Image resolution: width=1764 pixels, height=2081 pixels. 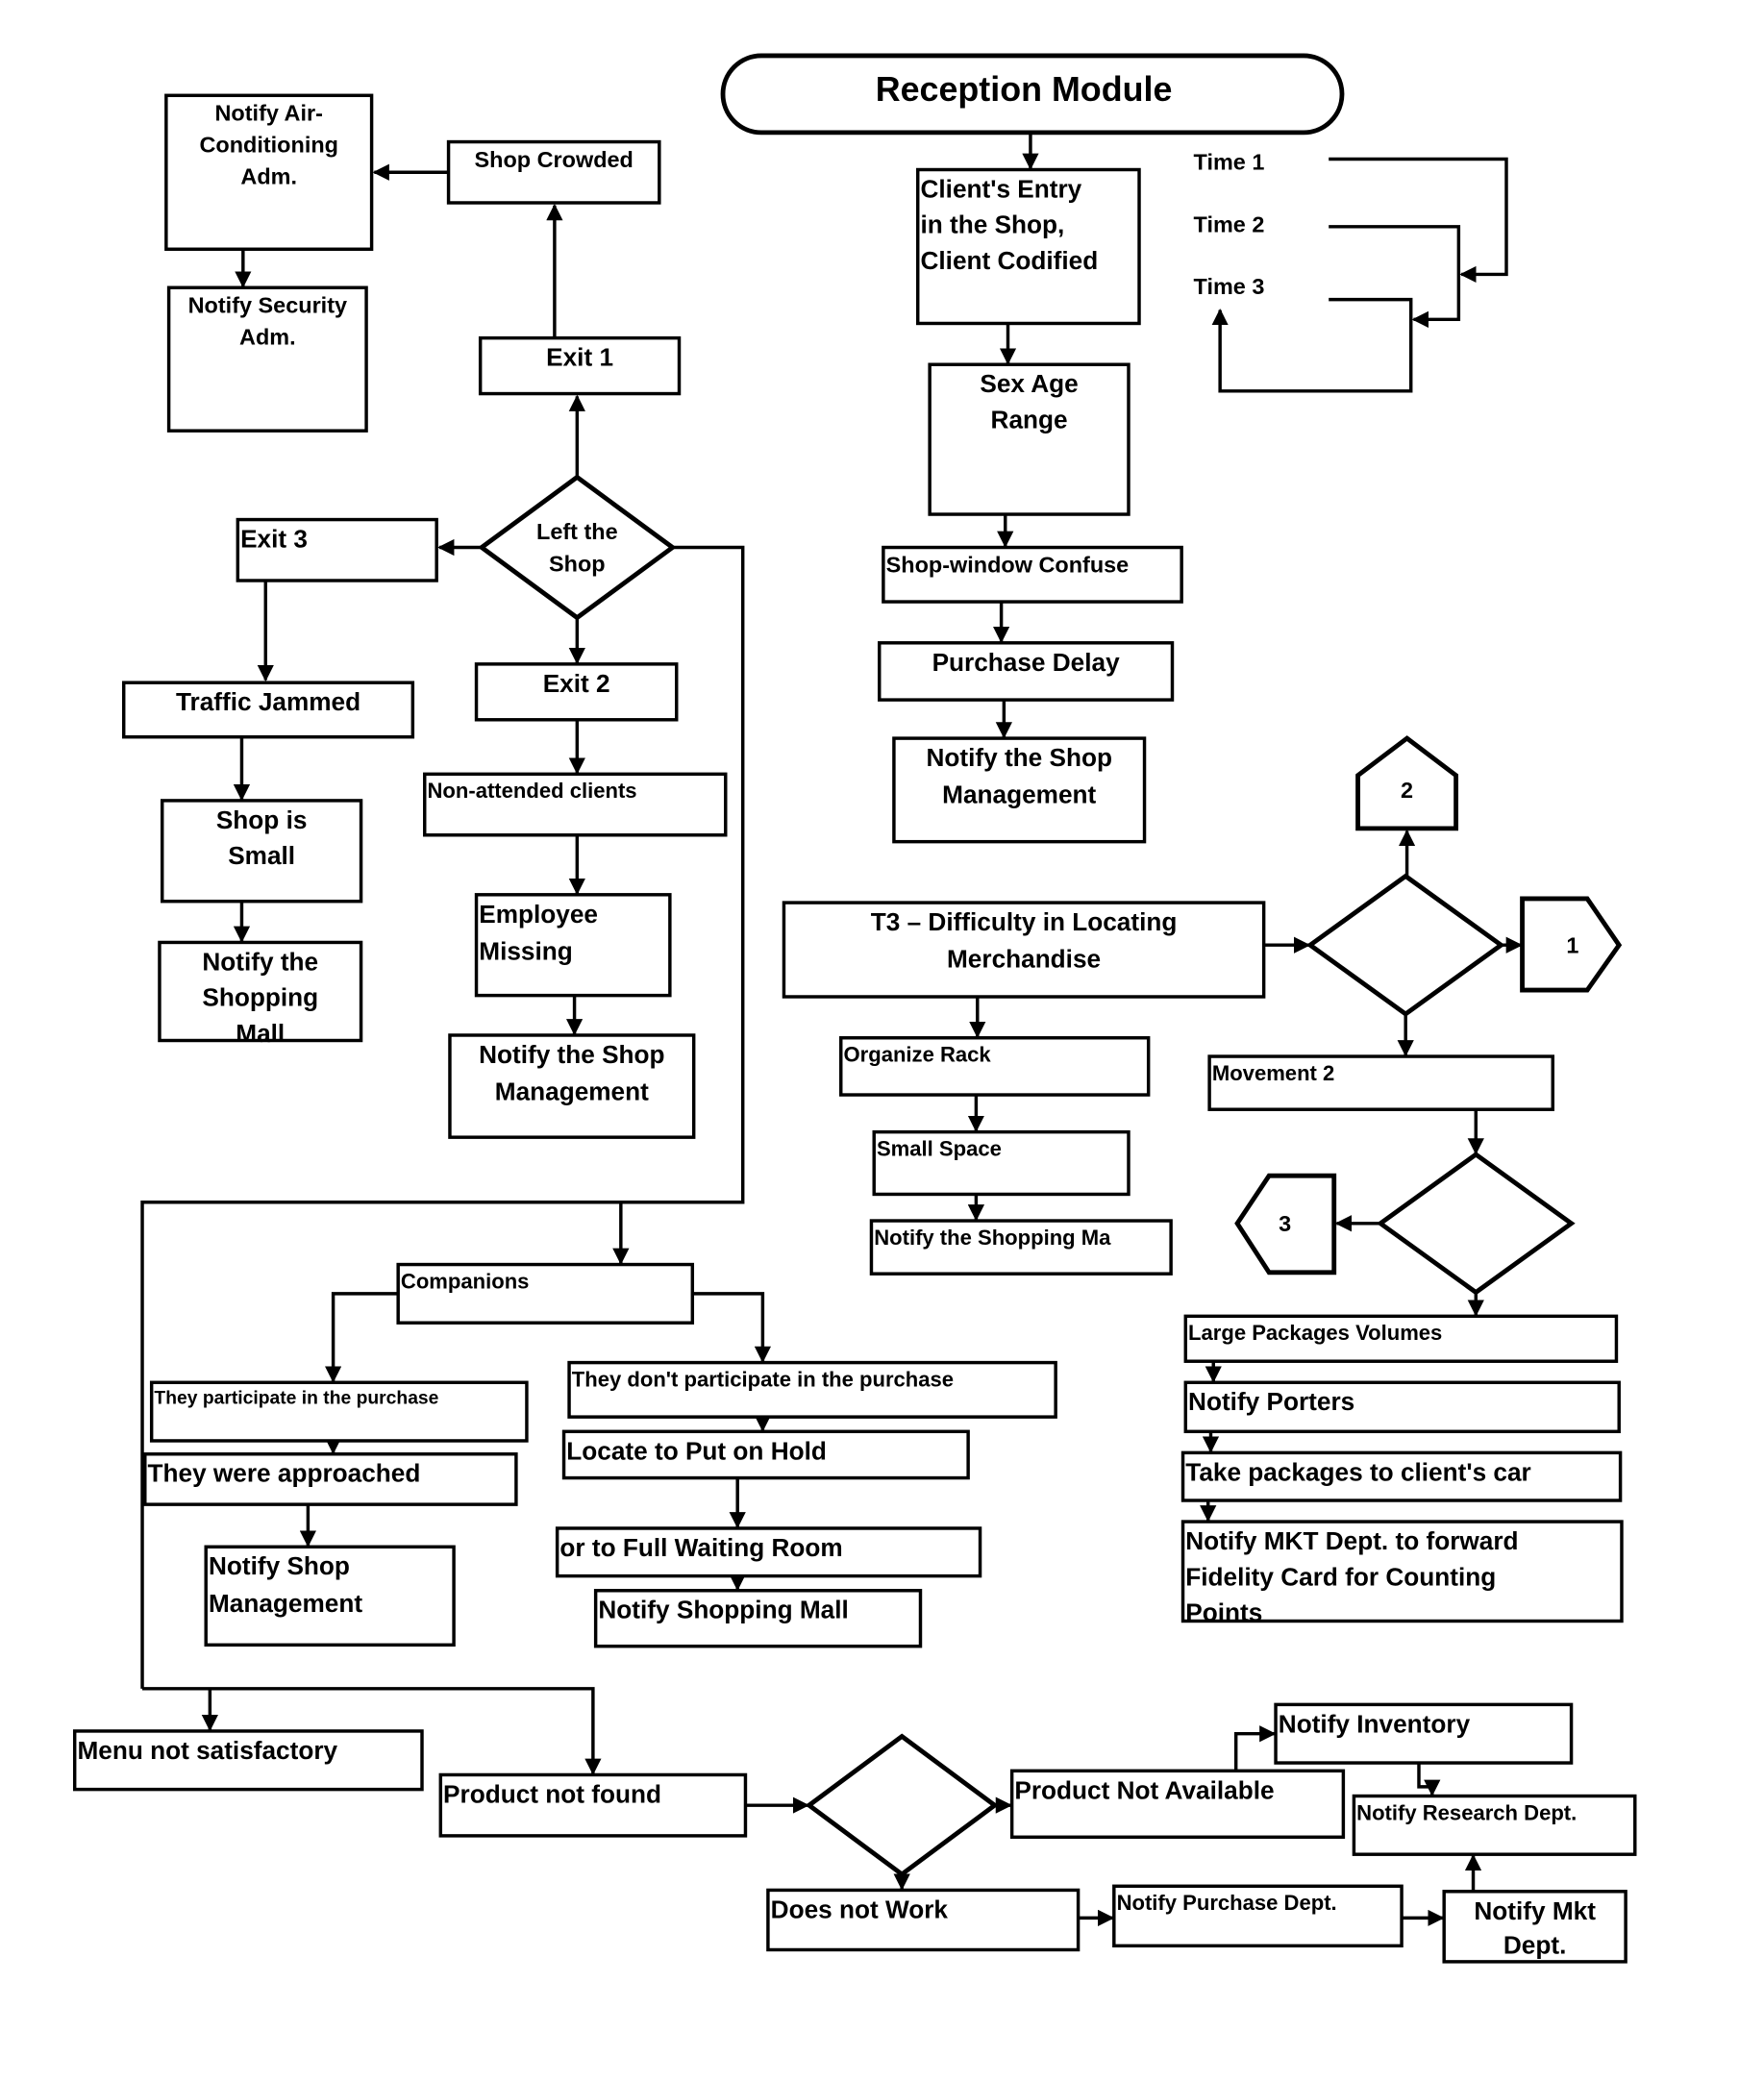 I want to click on node-notify-mall-1: Notify the Shopping Mall, so click(x=260, y=994).